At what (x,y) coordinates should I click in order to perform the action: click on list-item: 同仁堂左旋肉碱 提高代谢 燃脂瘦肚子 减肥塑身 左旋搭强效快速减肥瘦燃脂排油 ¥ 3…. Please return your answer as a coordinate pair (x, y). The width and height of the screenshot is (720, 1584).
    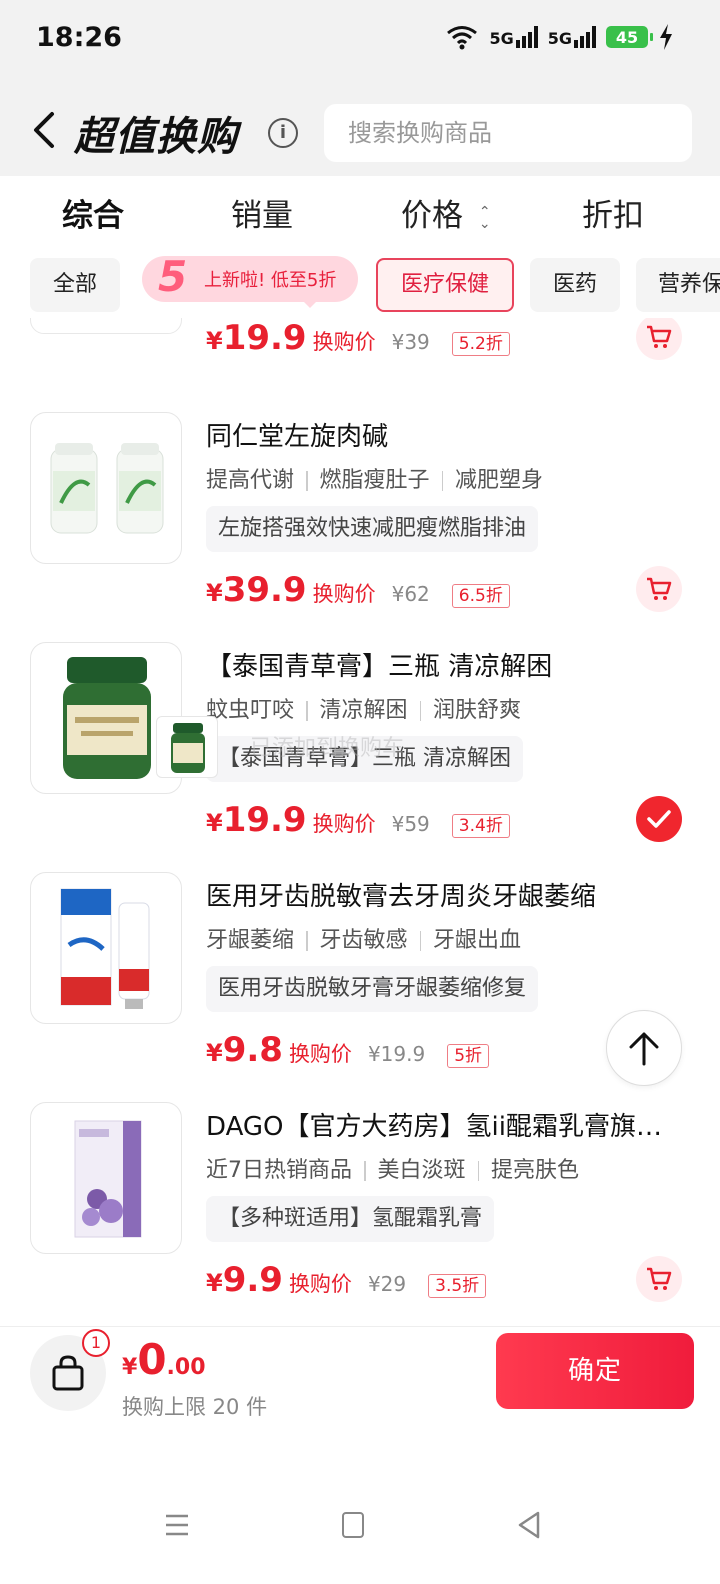
    Looking at the image, I should click on (360, 527).